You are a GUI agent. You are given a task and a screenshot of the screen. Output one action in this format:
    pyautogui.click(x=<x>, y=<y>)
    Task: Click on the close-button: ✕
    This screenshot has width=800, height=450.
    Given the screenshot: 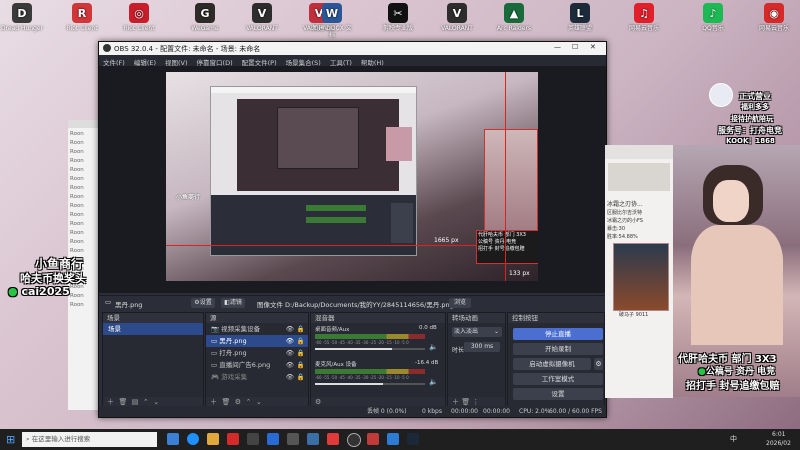 What is the action you would take?
    pyautogui.click(x=593, y=47)
    